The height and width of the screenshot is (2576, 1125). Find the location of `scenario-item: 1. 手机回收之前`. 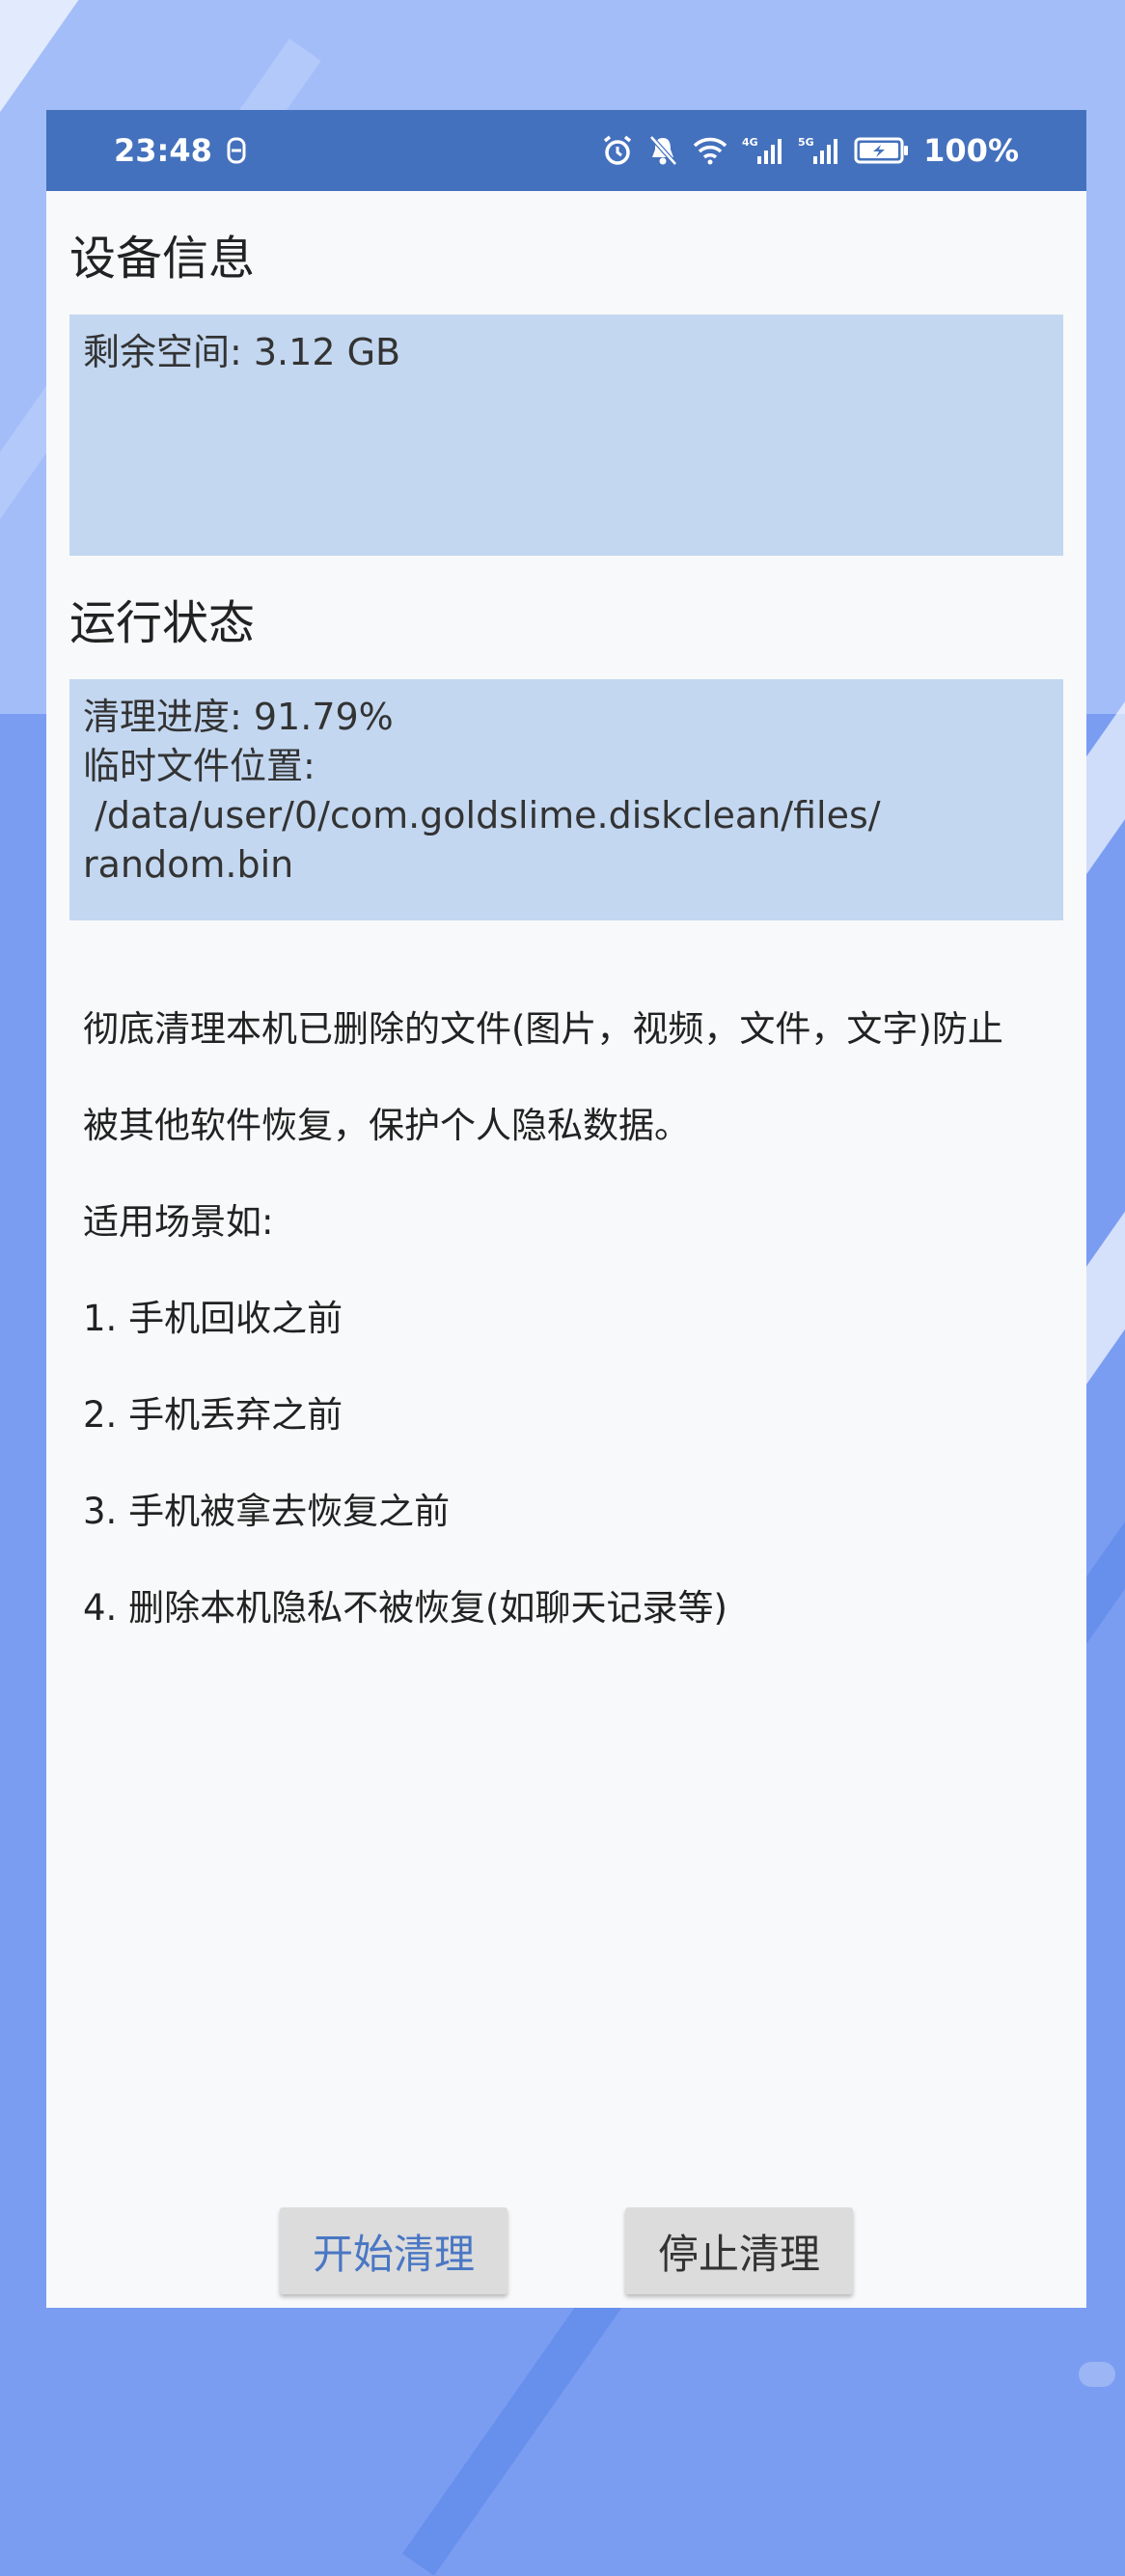

scenario-item: 1. 手机回收之前 is located at coordinates (213, 1318).